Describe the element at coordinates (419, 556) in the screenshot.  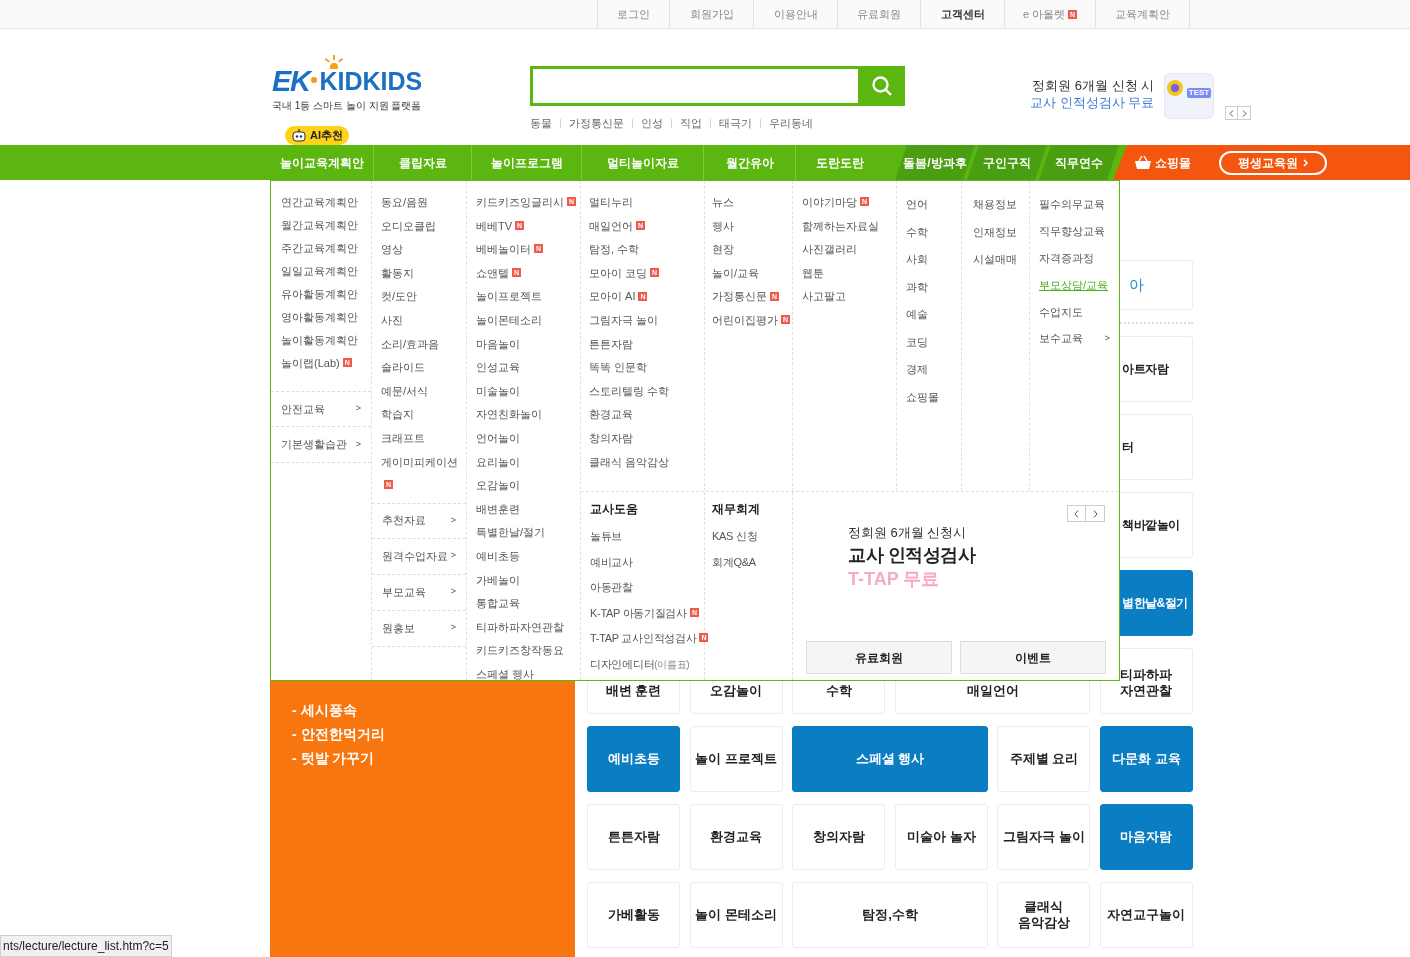
I see `menu-section-link: 원격수업자료 >` at that location.